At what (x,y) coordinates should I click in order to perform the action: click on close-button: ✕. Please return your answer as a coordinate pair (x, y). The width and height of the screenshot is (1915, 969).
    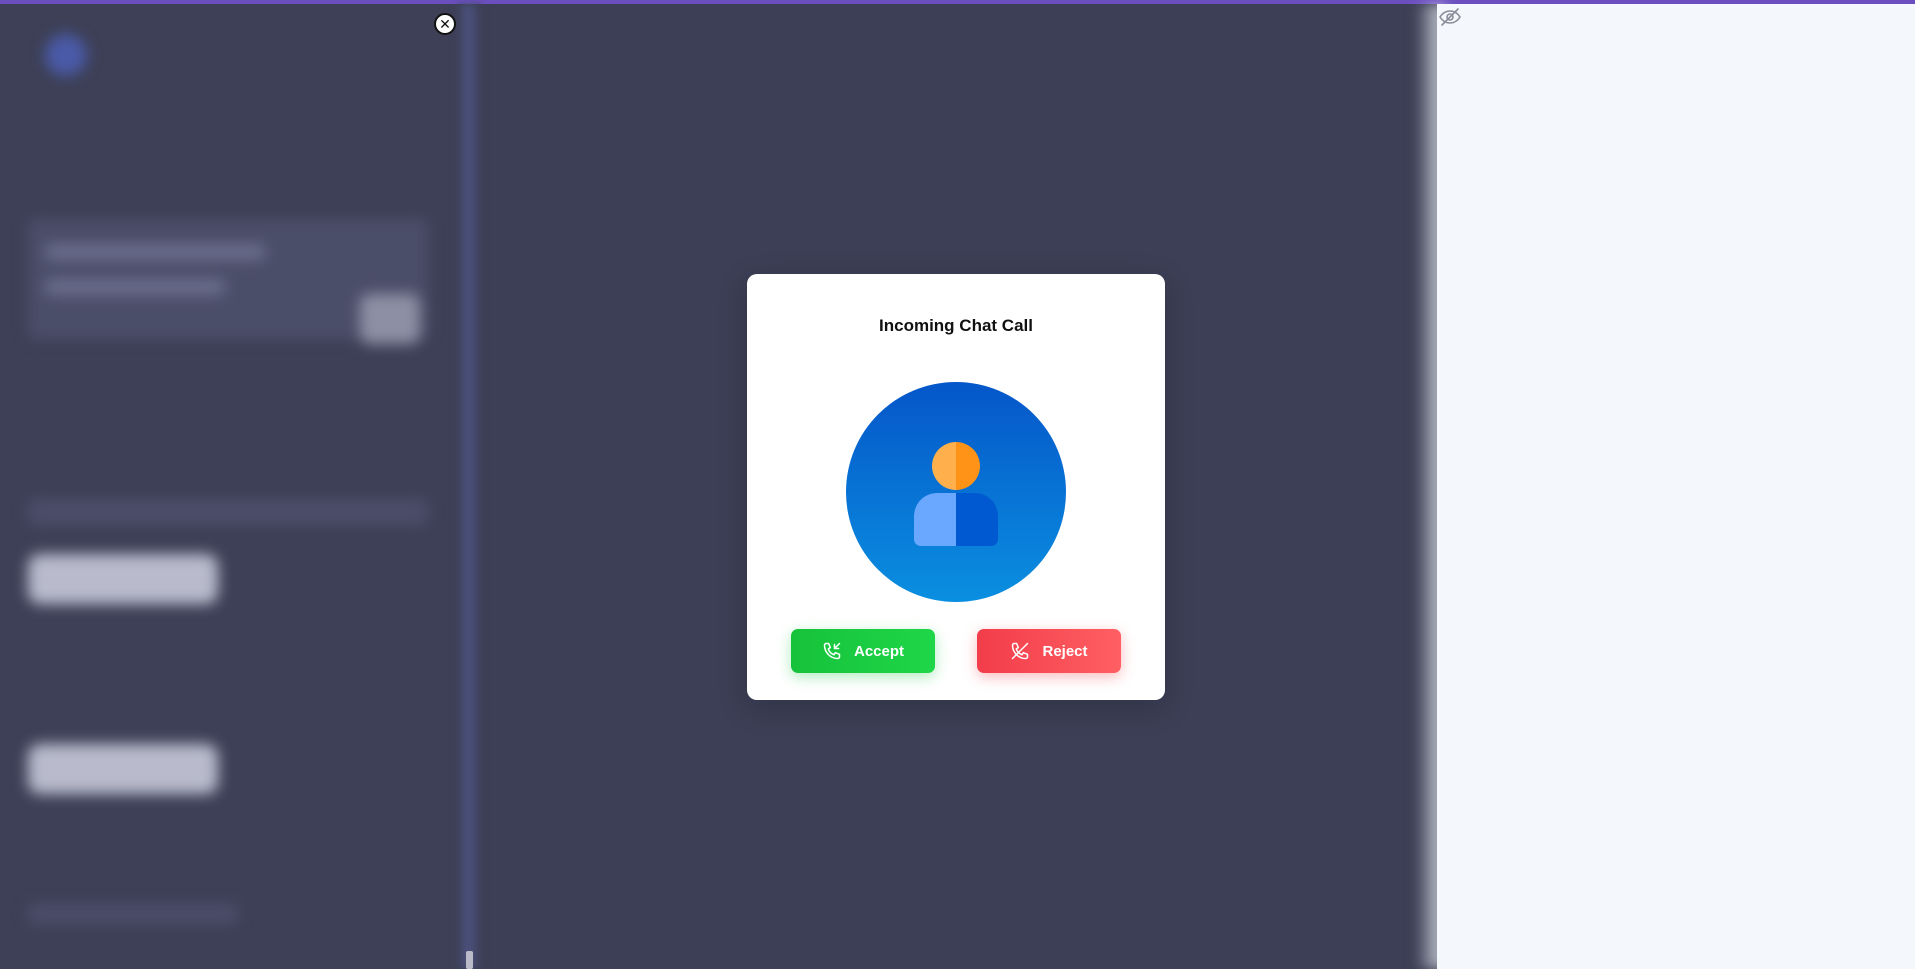
    Looking at the image, I should click on (445, 24).